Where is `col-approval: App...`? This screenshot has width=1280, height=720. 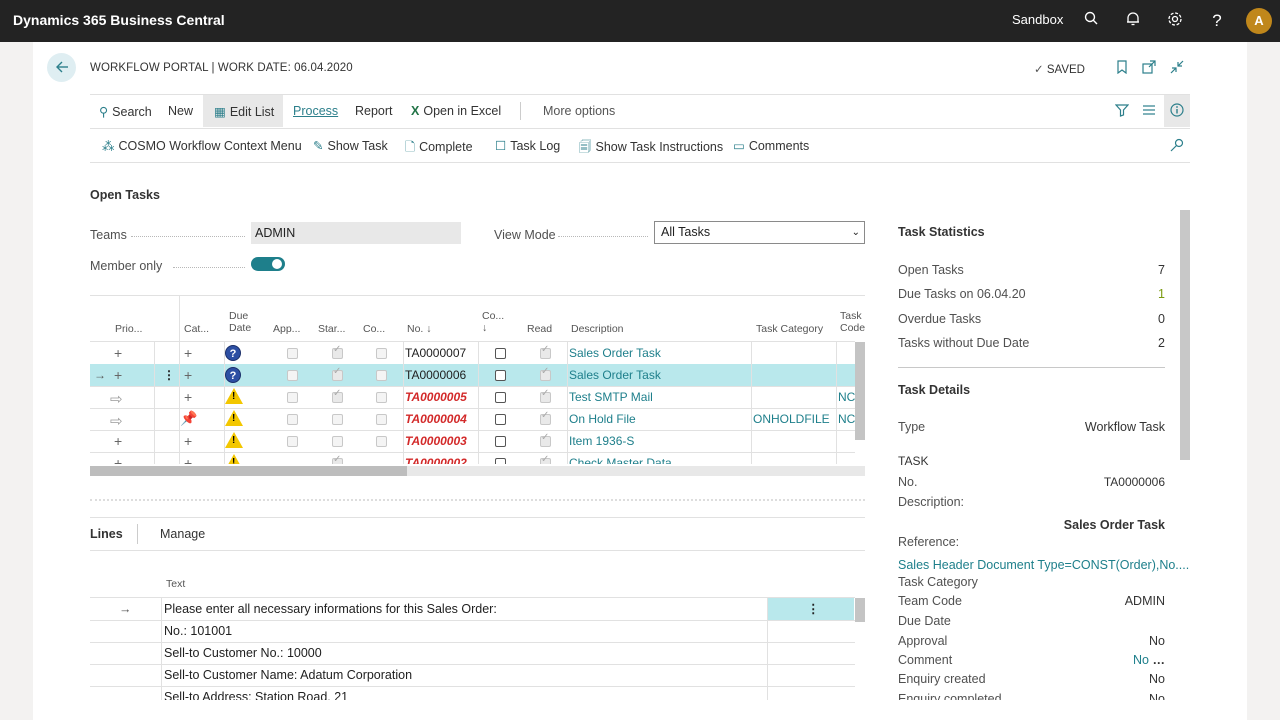
col-approval: App... is located at coordinates (286, 329).